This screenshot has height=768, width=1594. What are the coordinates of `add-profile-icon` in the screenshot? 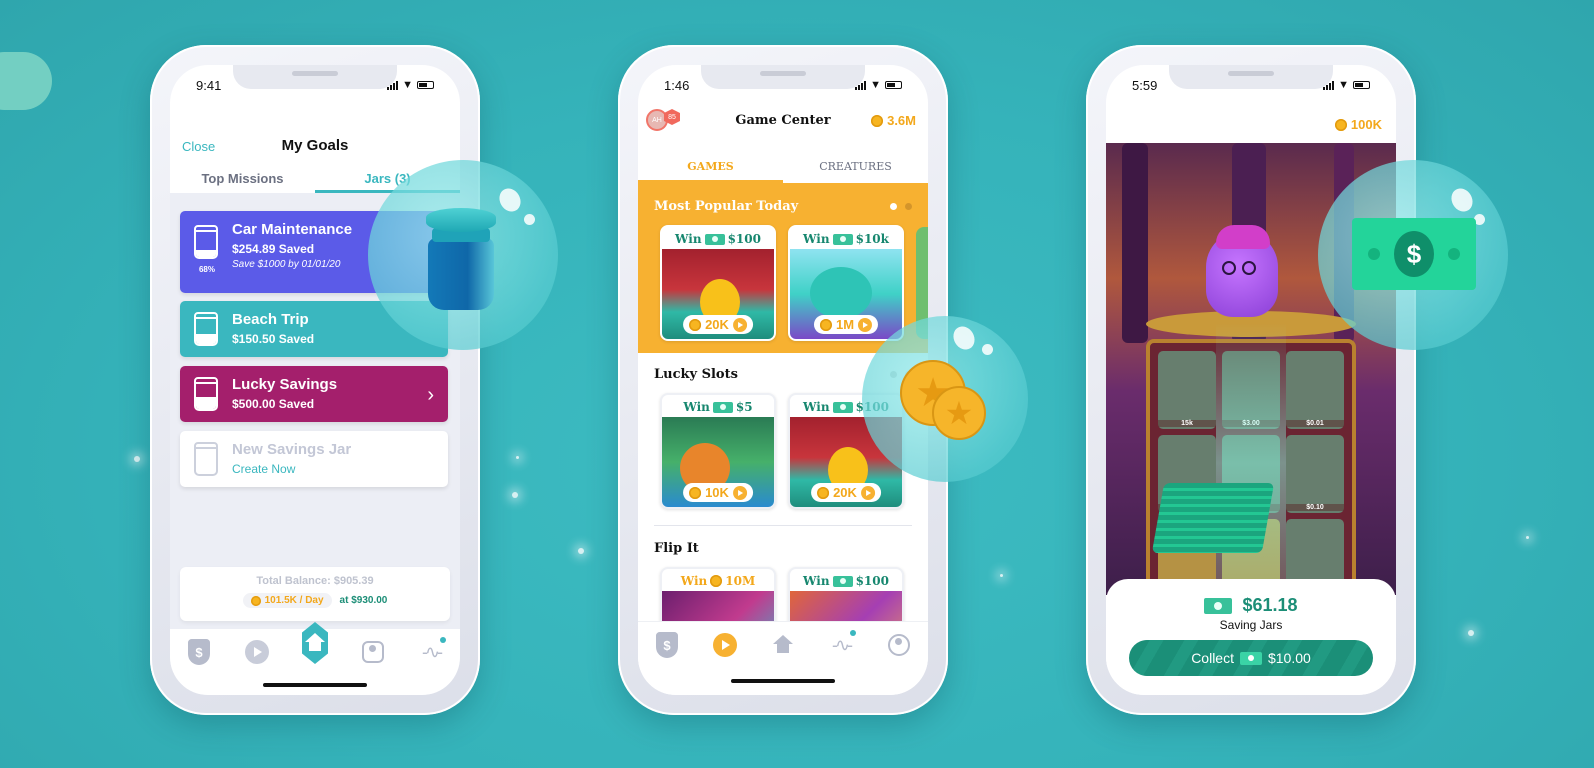 It's located at (373, 652).